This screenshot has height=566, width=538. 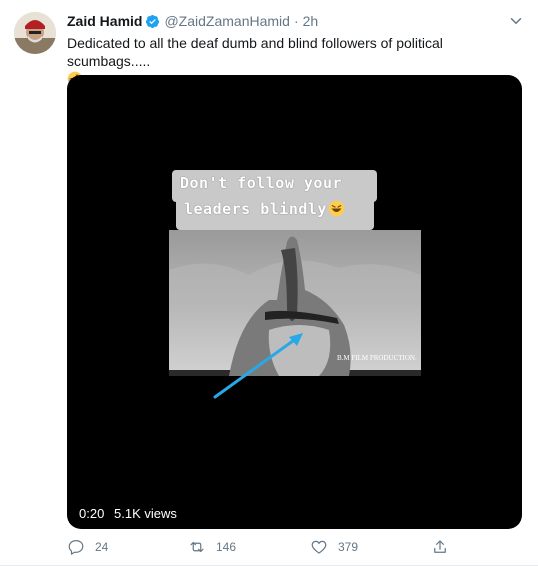 I want to click on retweet-count: 146, so click(x=226, y=547).